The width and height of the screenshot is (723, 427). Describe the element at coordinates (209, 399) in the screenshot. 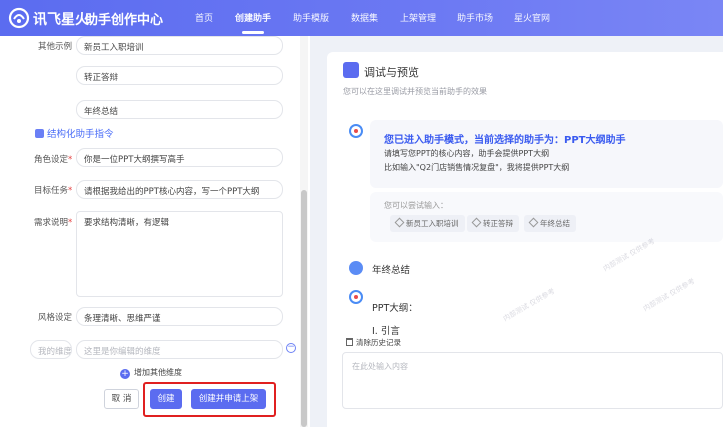

I see `highlight-annotation-box` at that location.